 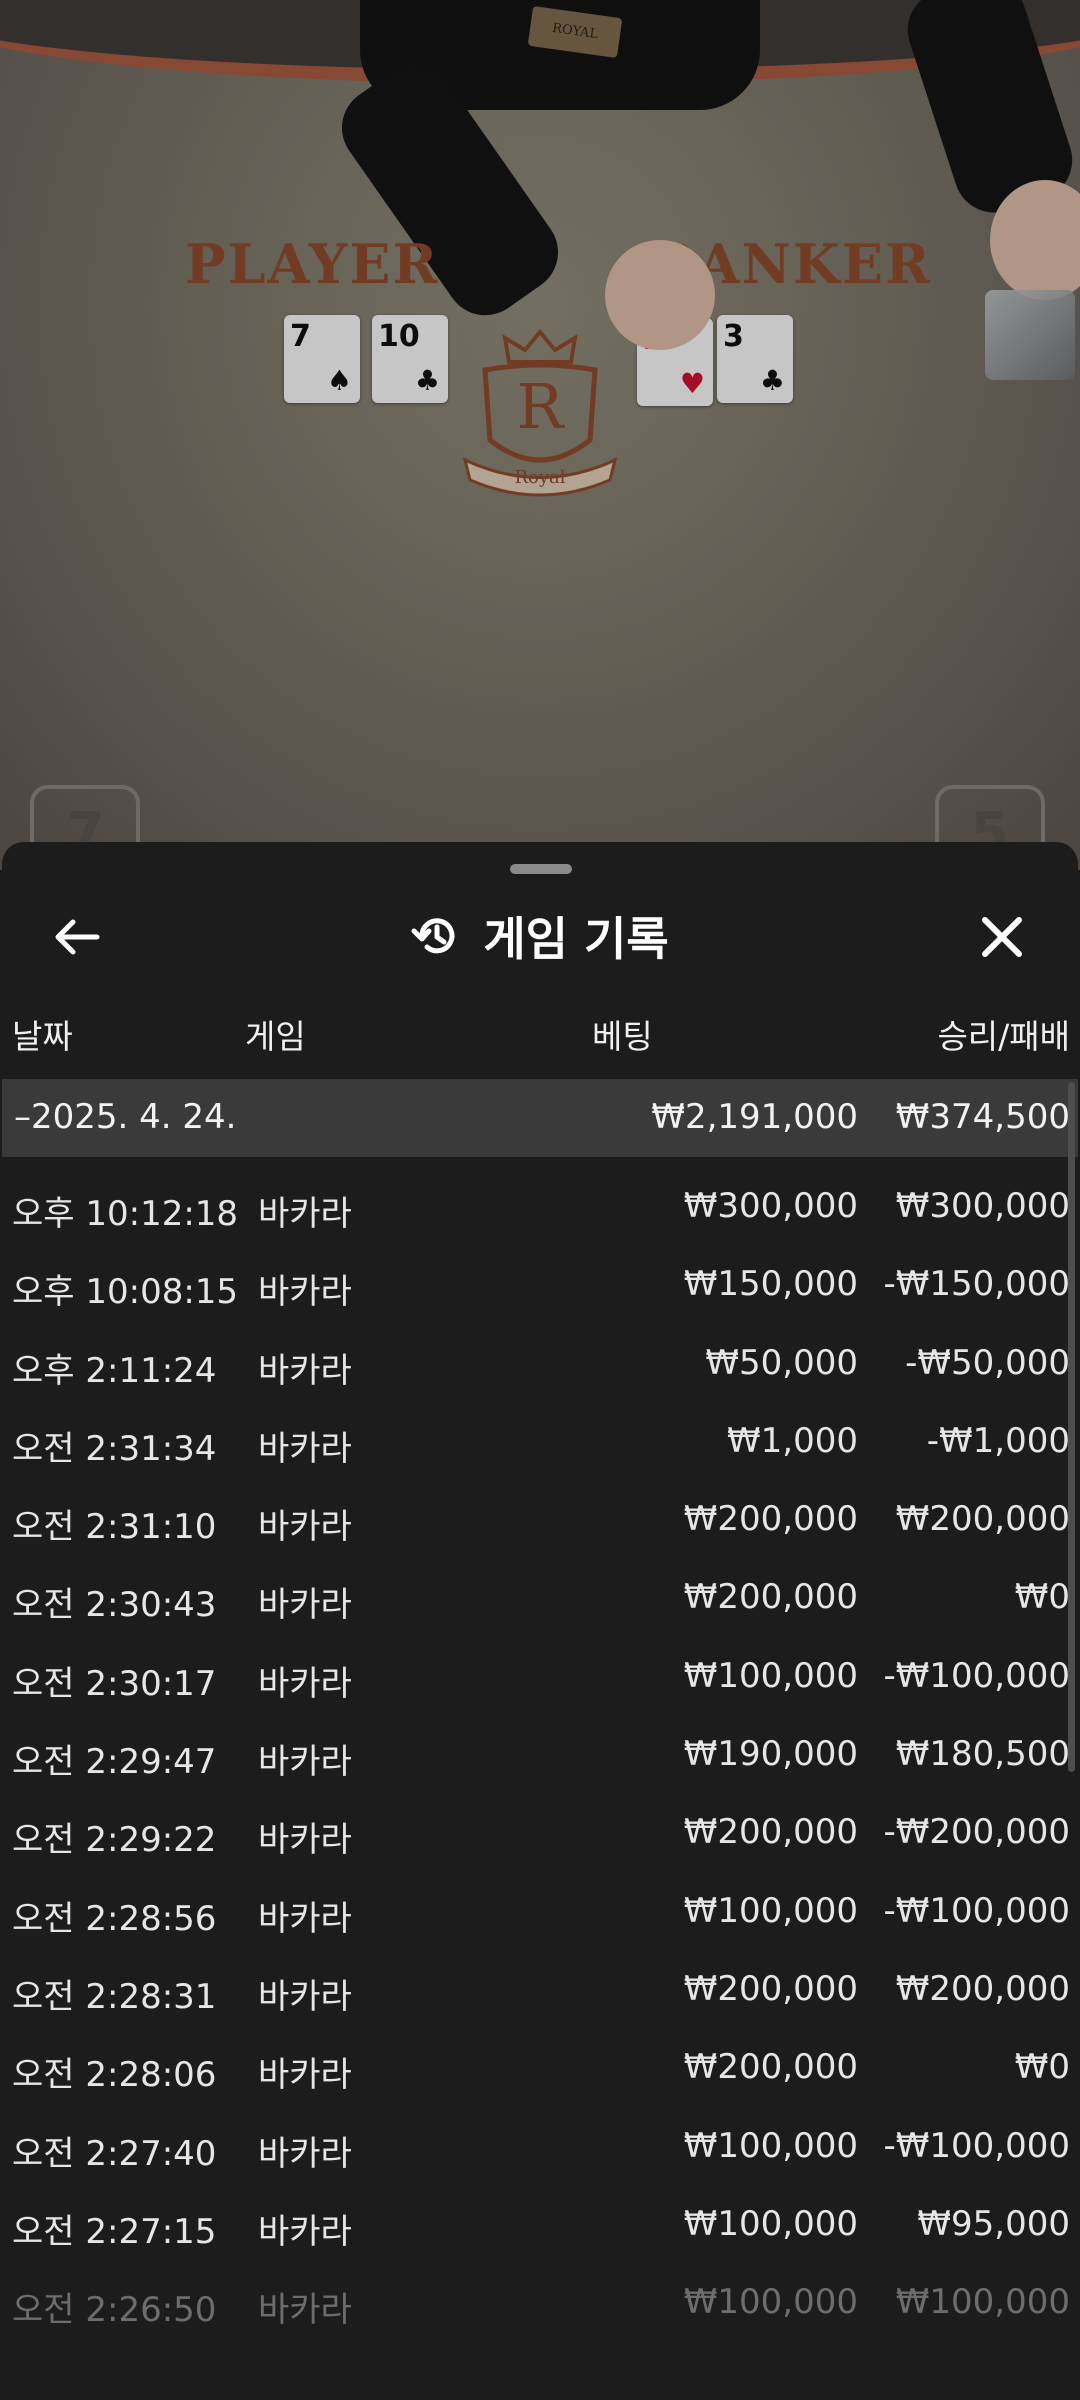 What do you see at coordinates (1003, 1036) in the screenshot?
I see `column-header-result: 승리/패배` at bounding box center [1003, 1036].